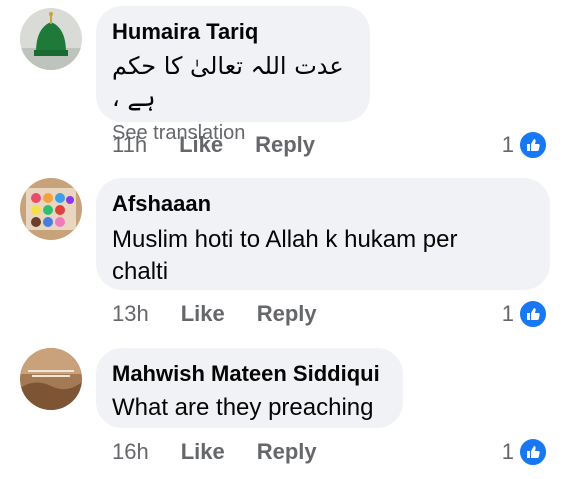  Describe the element at coordinates (243, 407) in the screenshot. I see `comment-text: What are they preaching` at that location.